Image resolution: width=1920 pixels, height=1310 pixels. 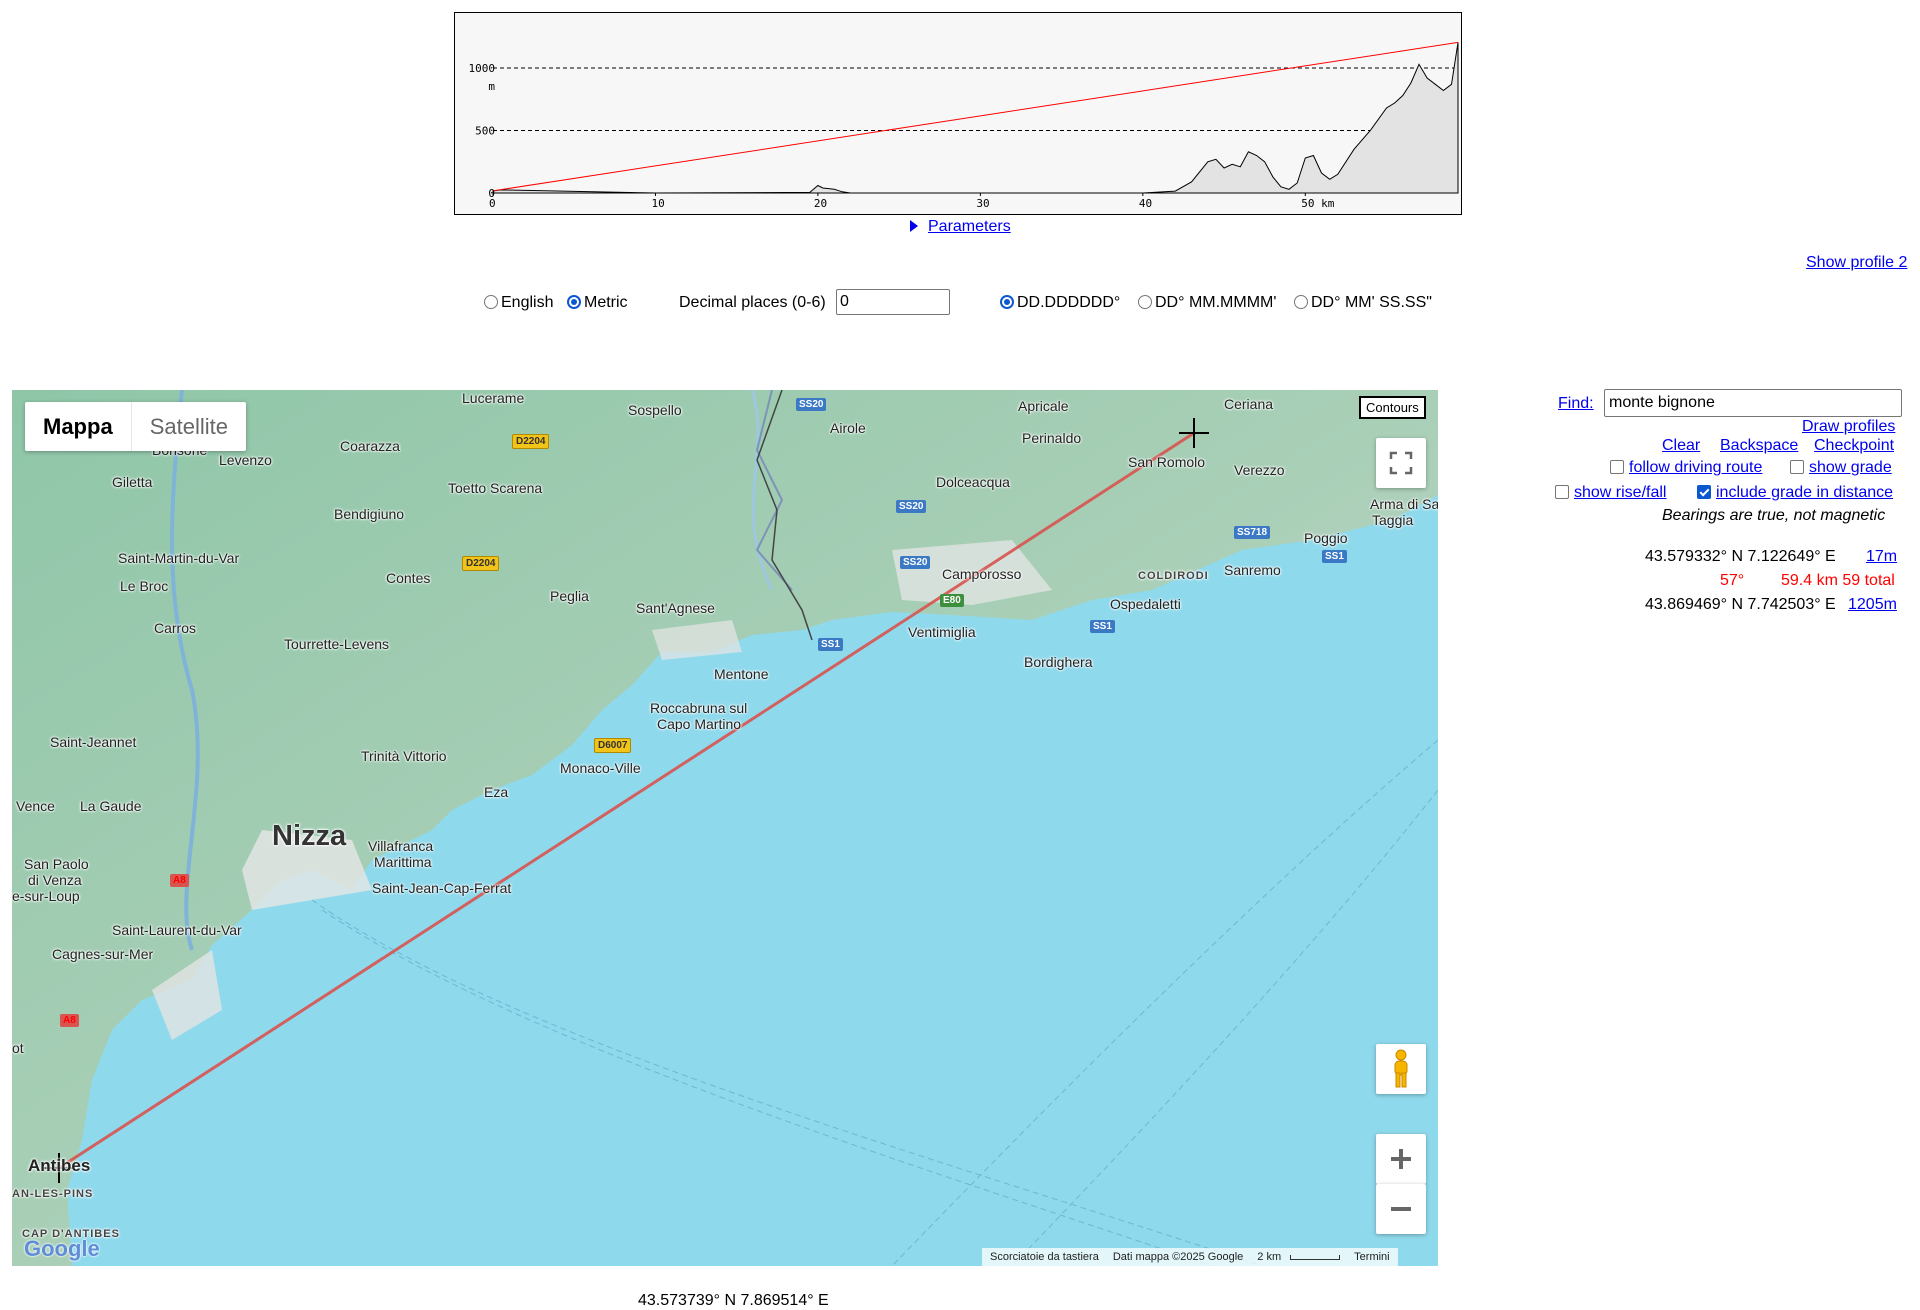 What do you see at coordinates (1178, 1257) in the screenshot?
I see `map-data-text: Dati mappa ©2025 Google` at bounding box center [1178, 1257].